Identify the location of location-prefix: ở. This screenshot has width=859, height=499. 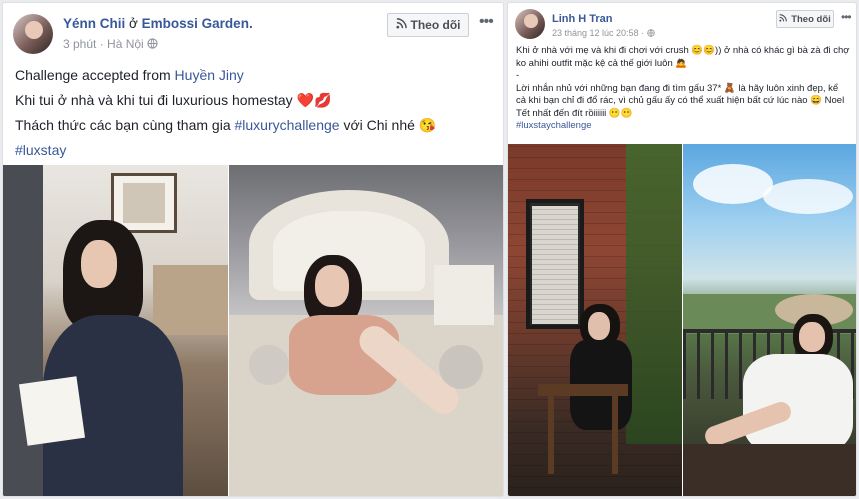
(133, 23).